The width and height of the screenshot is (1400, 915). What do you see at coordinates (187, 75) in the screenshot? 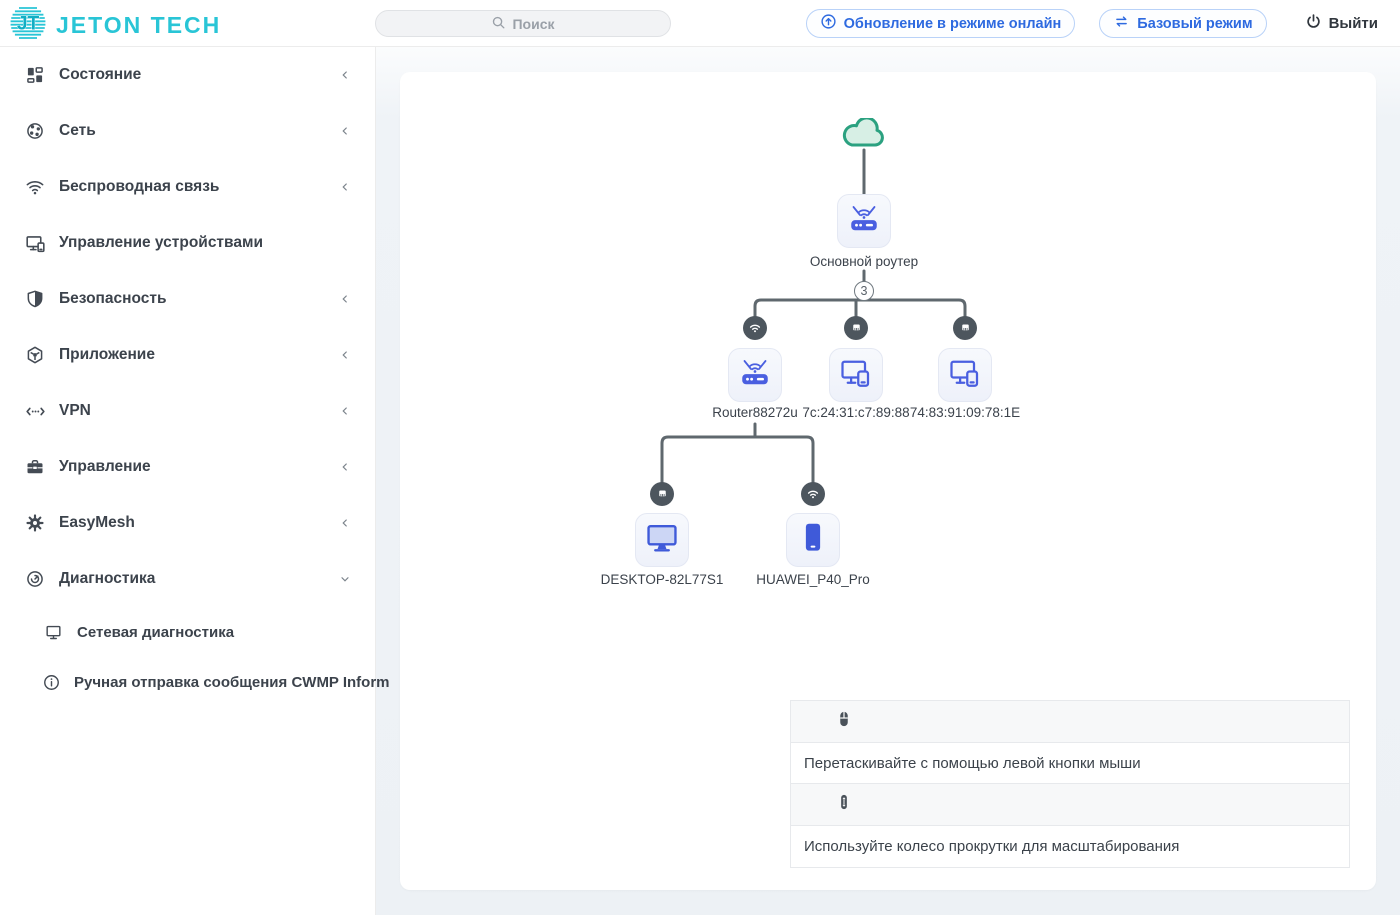
I see `sidebar-item-status: Состояние` at bounding box center [187, 75].